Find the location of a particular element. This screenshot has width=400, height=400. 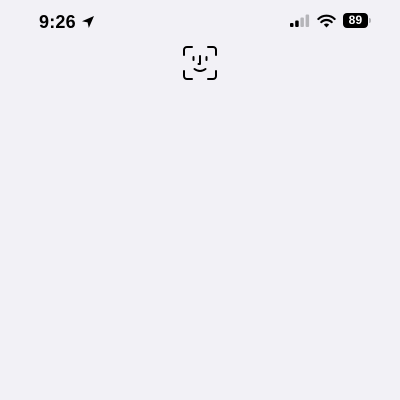

cellular-signal-icon is located at coordinates (300, 20).